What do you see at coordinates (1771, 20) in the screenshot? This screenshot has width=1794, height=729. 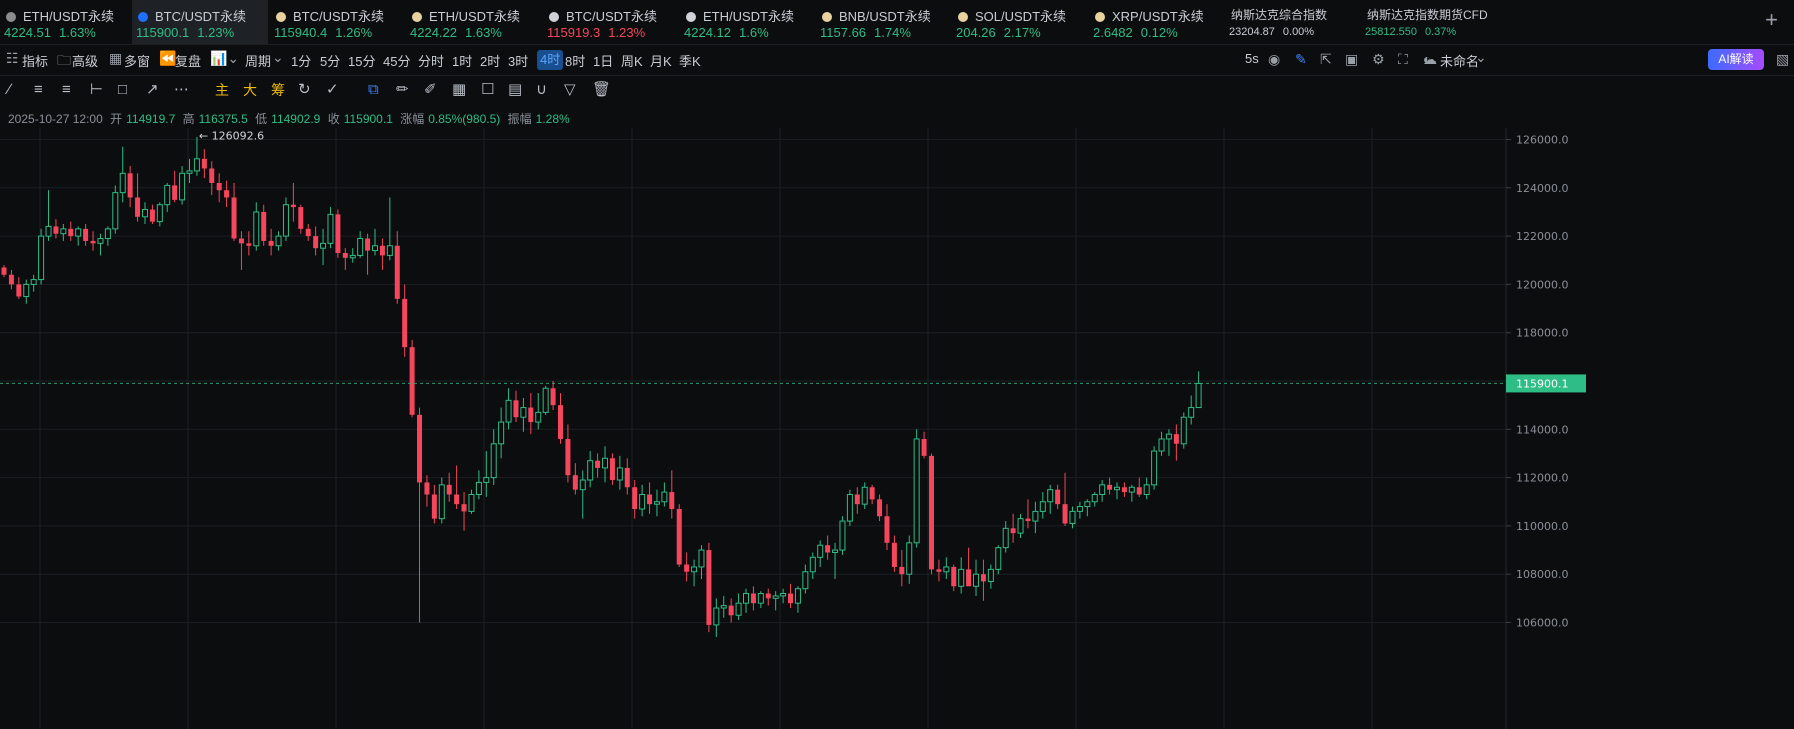 I see `add-tab-icon: +` at bounding box center [1771, 20].